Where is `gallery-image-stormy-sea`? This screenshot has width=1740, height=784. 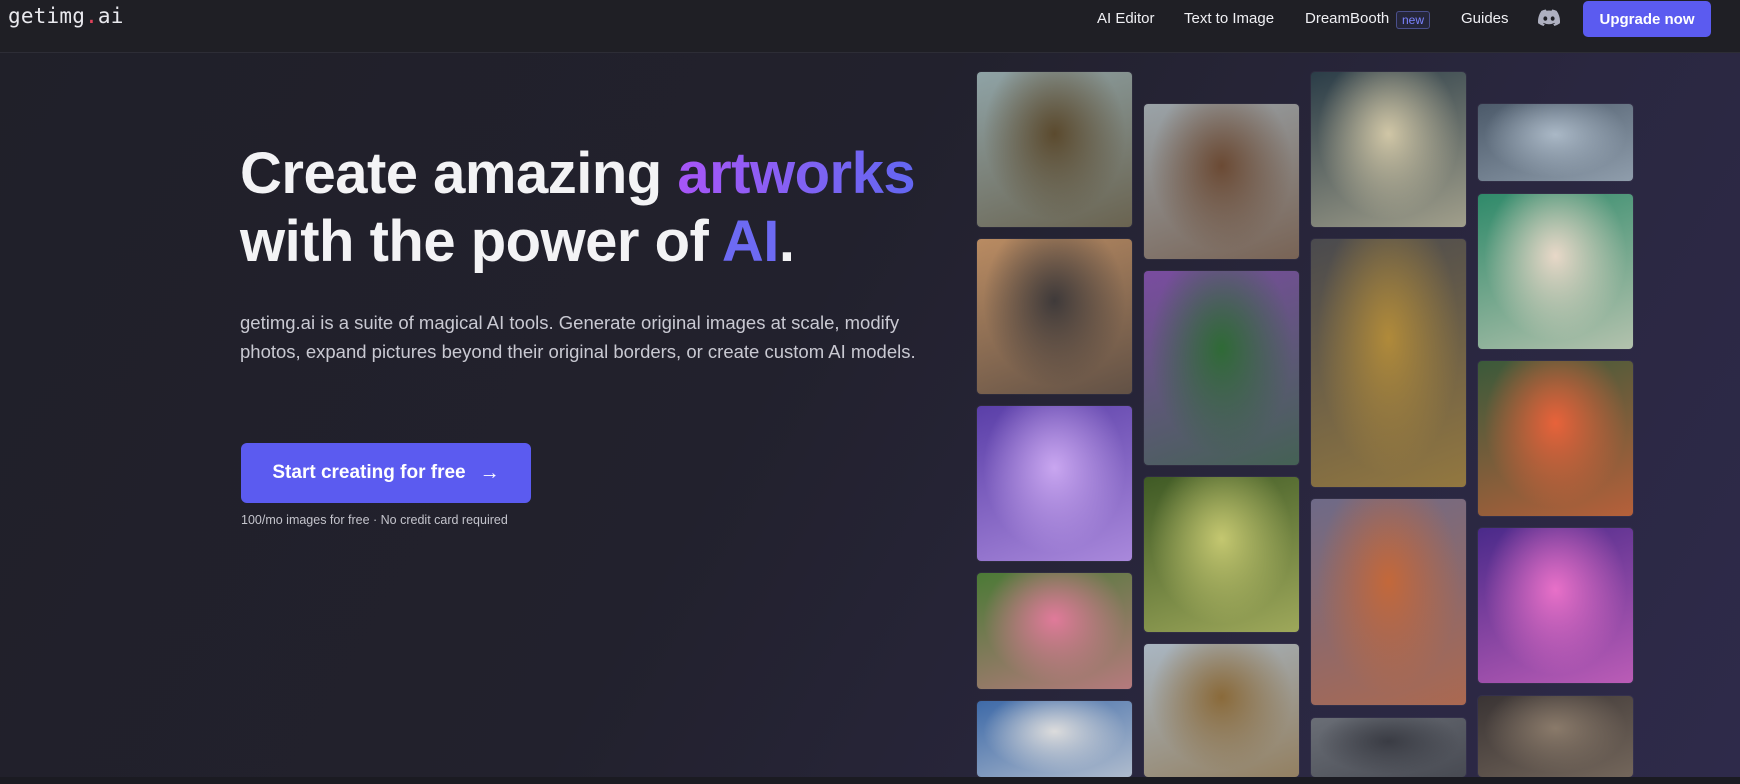
gallery-image-stormy-sea is located at coordinates (1388, 149).